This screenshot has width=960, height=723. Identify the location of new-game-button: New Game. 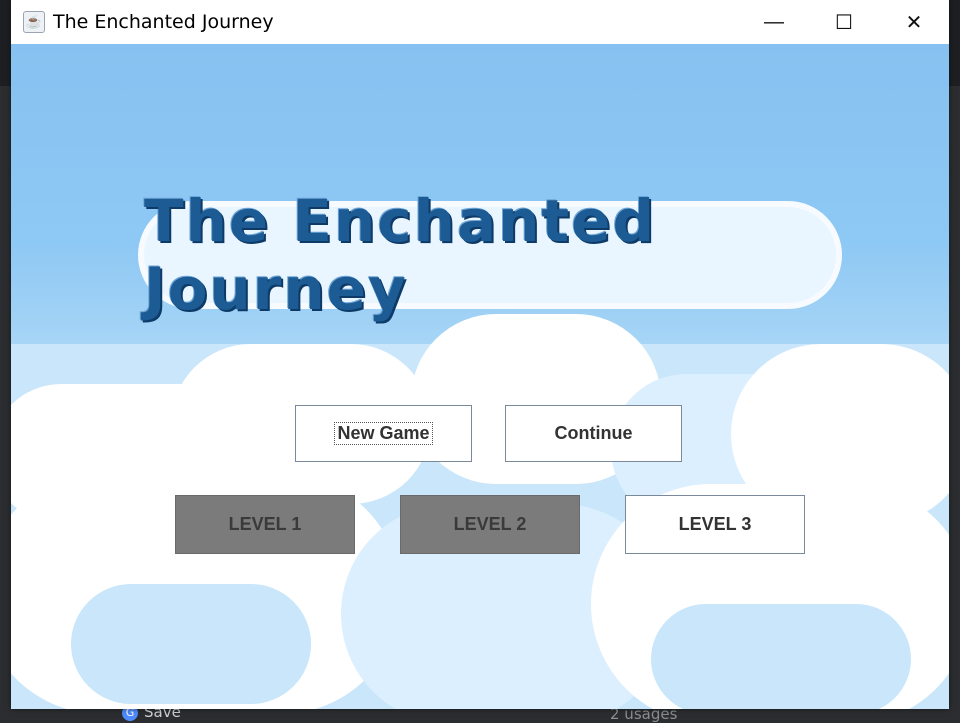
(383, 433).